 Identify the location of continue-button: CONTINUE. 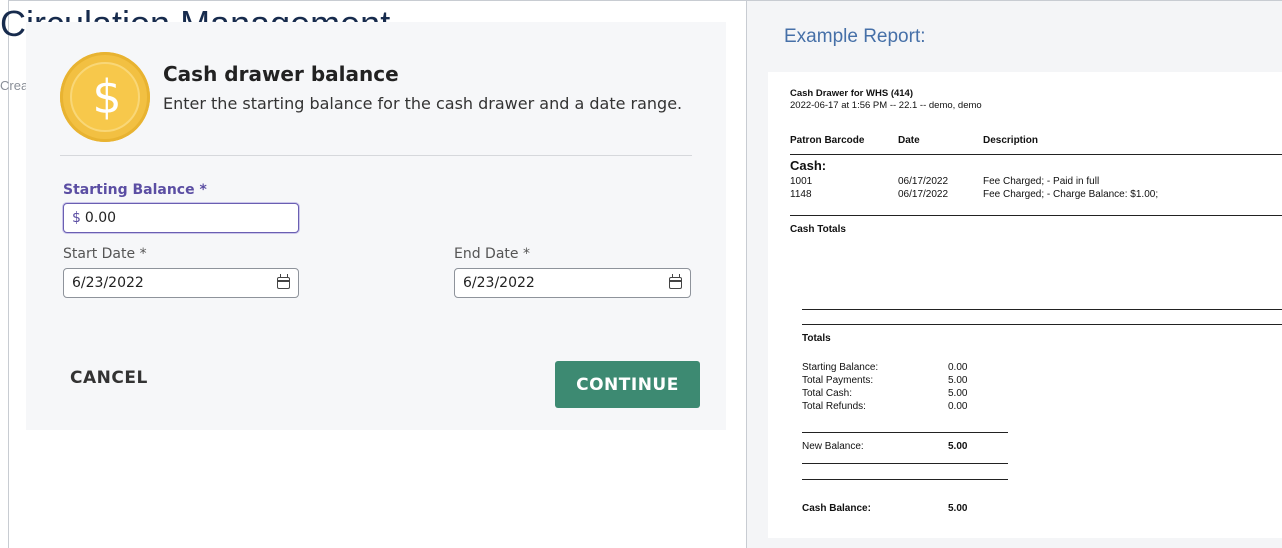
(627, 384).